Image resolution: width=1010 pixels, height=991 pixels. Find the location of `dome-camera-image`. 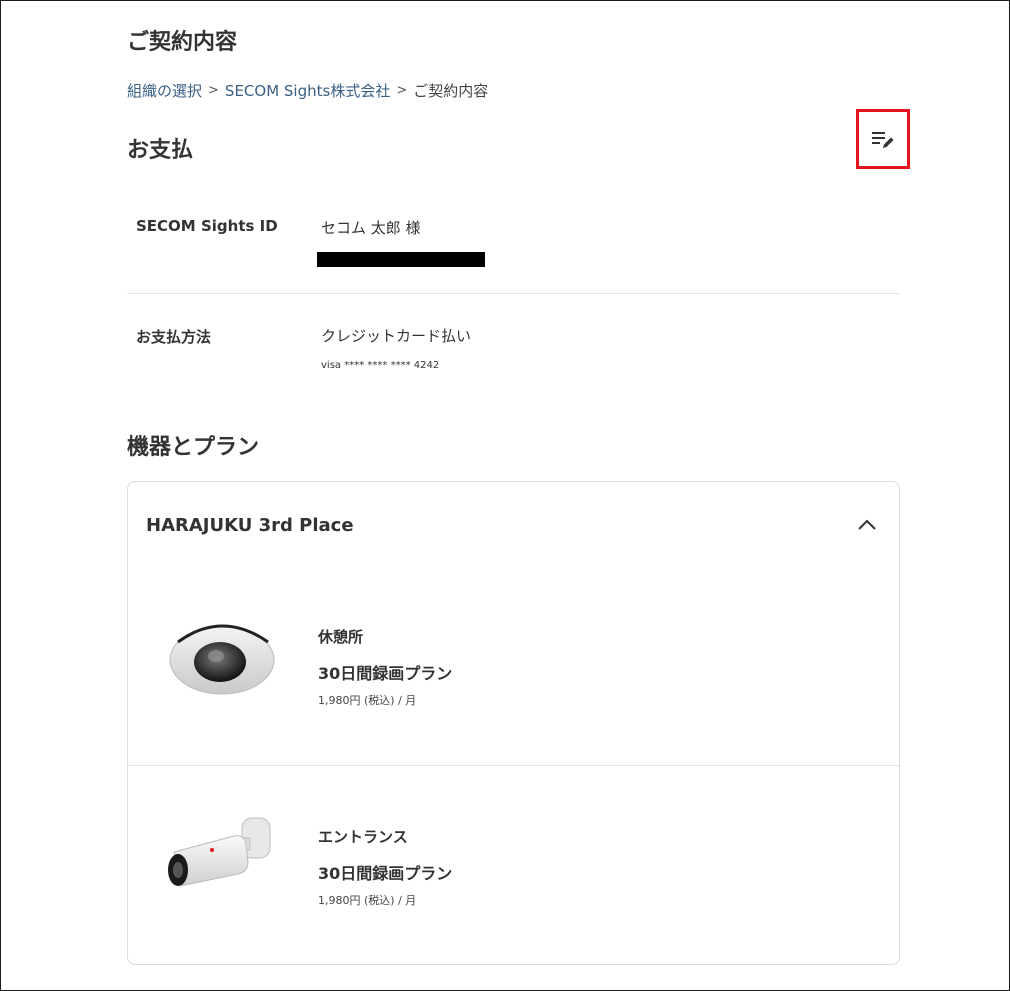

dome-camera-image is located at coordinates (222, 659).